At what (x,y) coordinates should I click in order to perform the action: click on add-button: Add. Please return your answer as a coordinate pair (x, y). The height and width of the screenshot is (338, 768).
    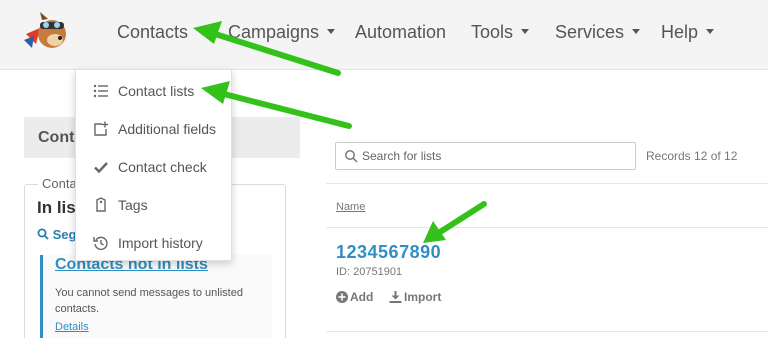
    Looking at the image, I should click on (354, 297).